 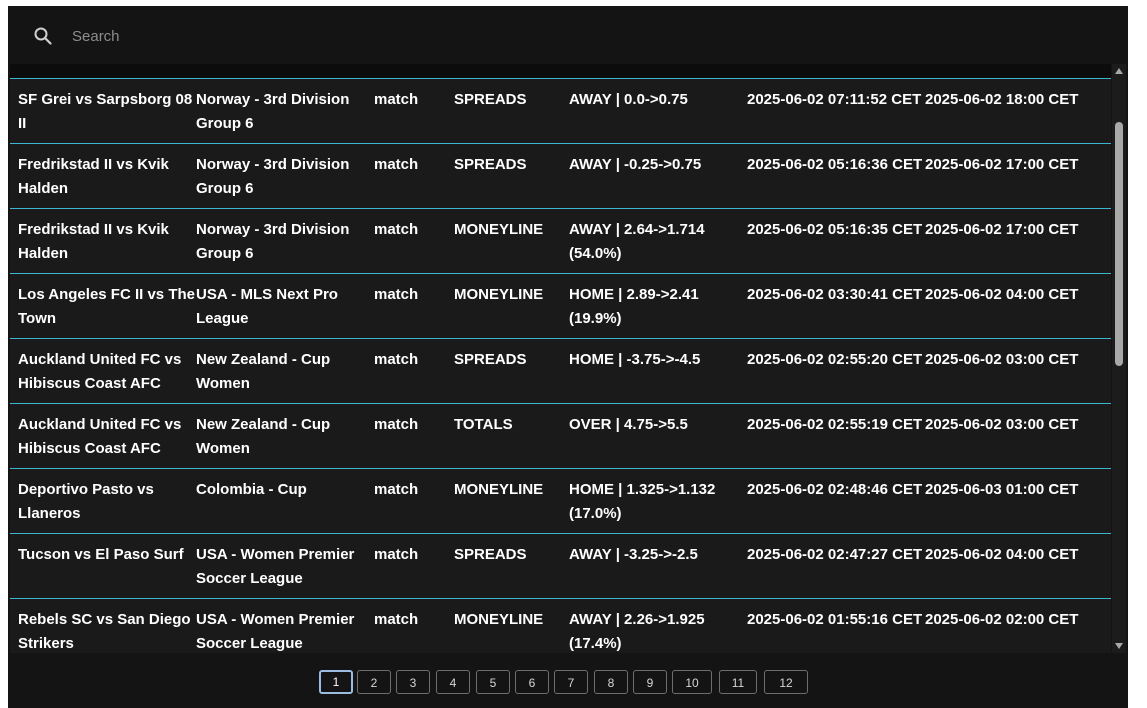 I want to click on odds-change-cell: AWAY | -3.25->-2.5, so click(x=633, y=554).